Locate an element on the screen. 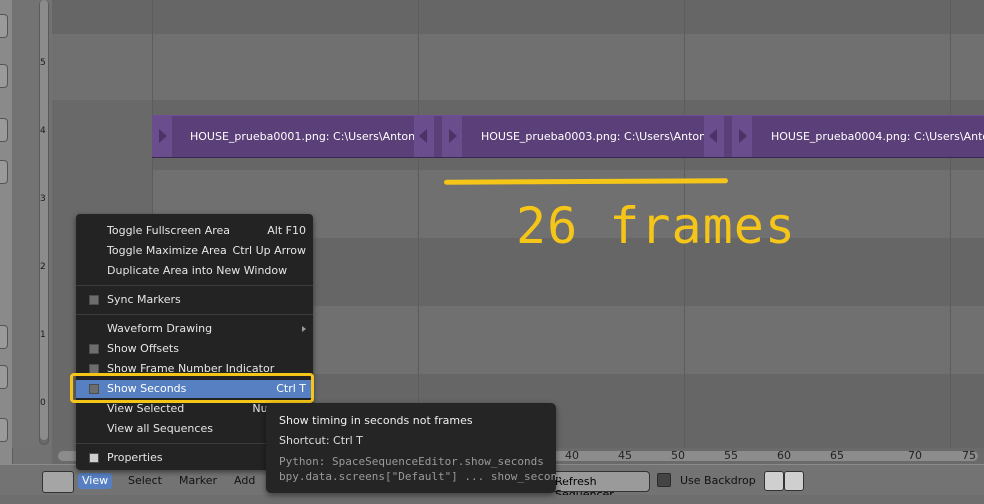  image-strip: HOUSE_prueba0003.png: C:\Users\Antonio is located at coordinates (587, 136).